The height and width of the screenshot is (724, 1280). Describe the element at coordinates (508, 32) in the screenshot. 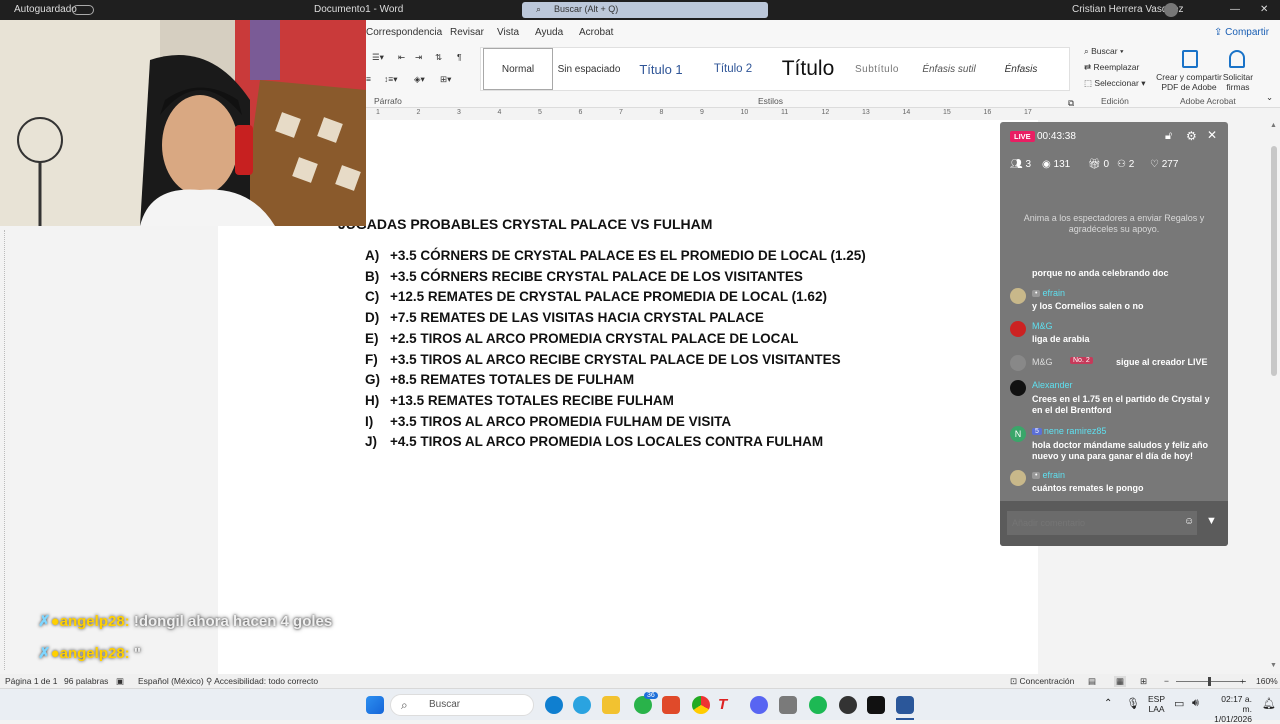

I see `tab-vista: Vista` at that location.